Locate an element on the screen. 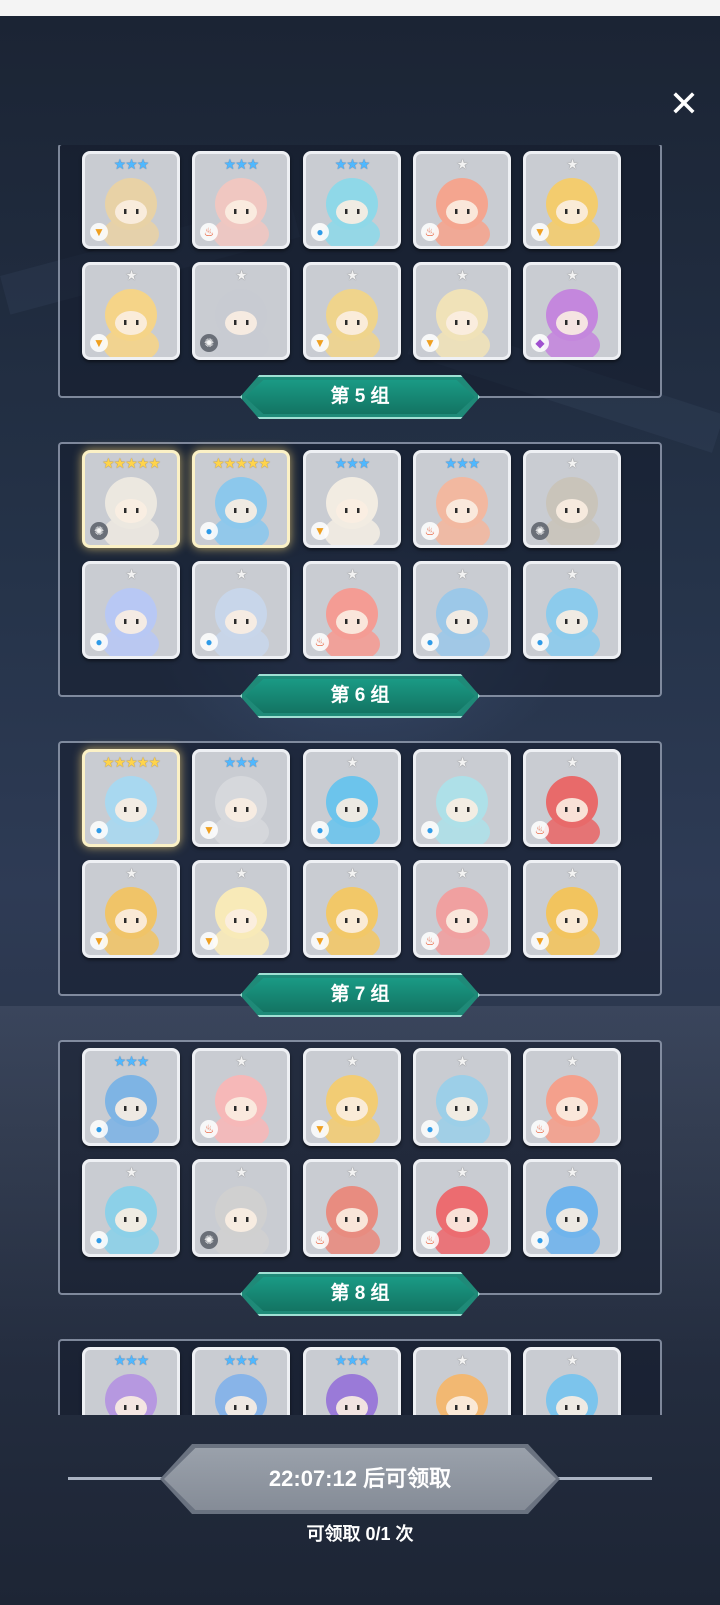  group-label-banner: 第 7 组 is located at coordinates (360, 995).